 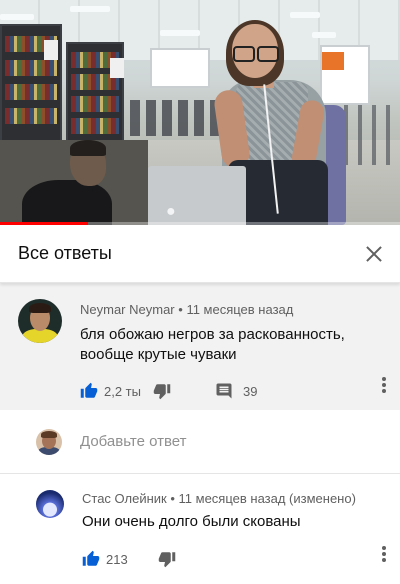 I want to click on add-reply-row, so click(x=200, y=442).